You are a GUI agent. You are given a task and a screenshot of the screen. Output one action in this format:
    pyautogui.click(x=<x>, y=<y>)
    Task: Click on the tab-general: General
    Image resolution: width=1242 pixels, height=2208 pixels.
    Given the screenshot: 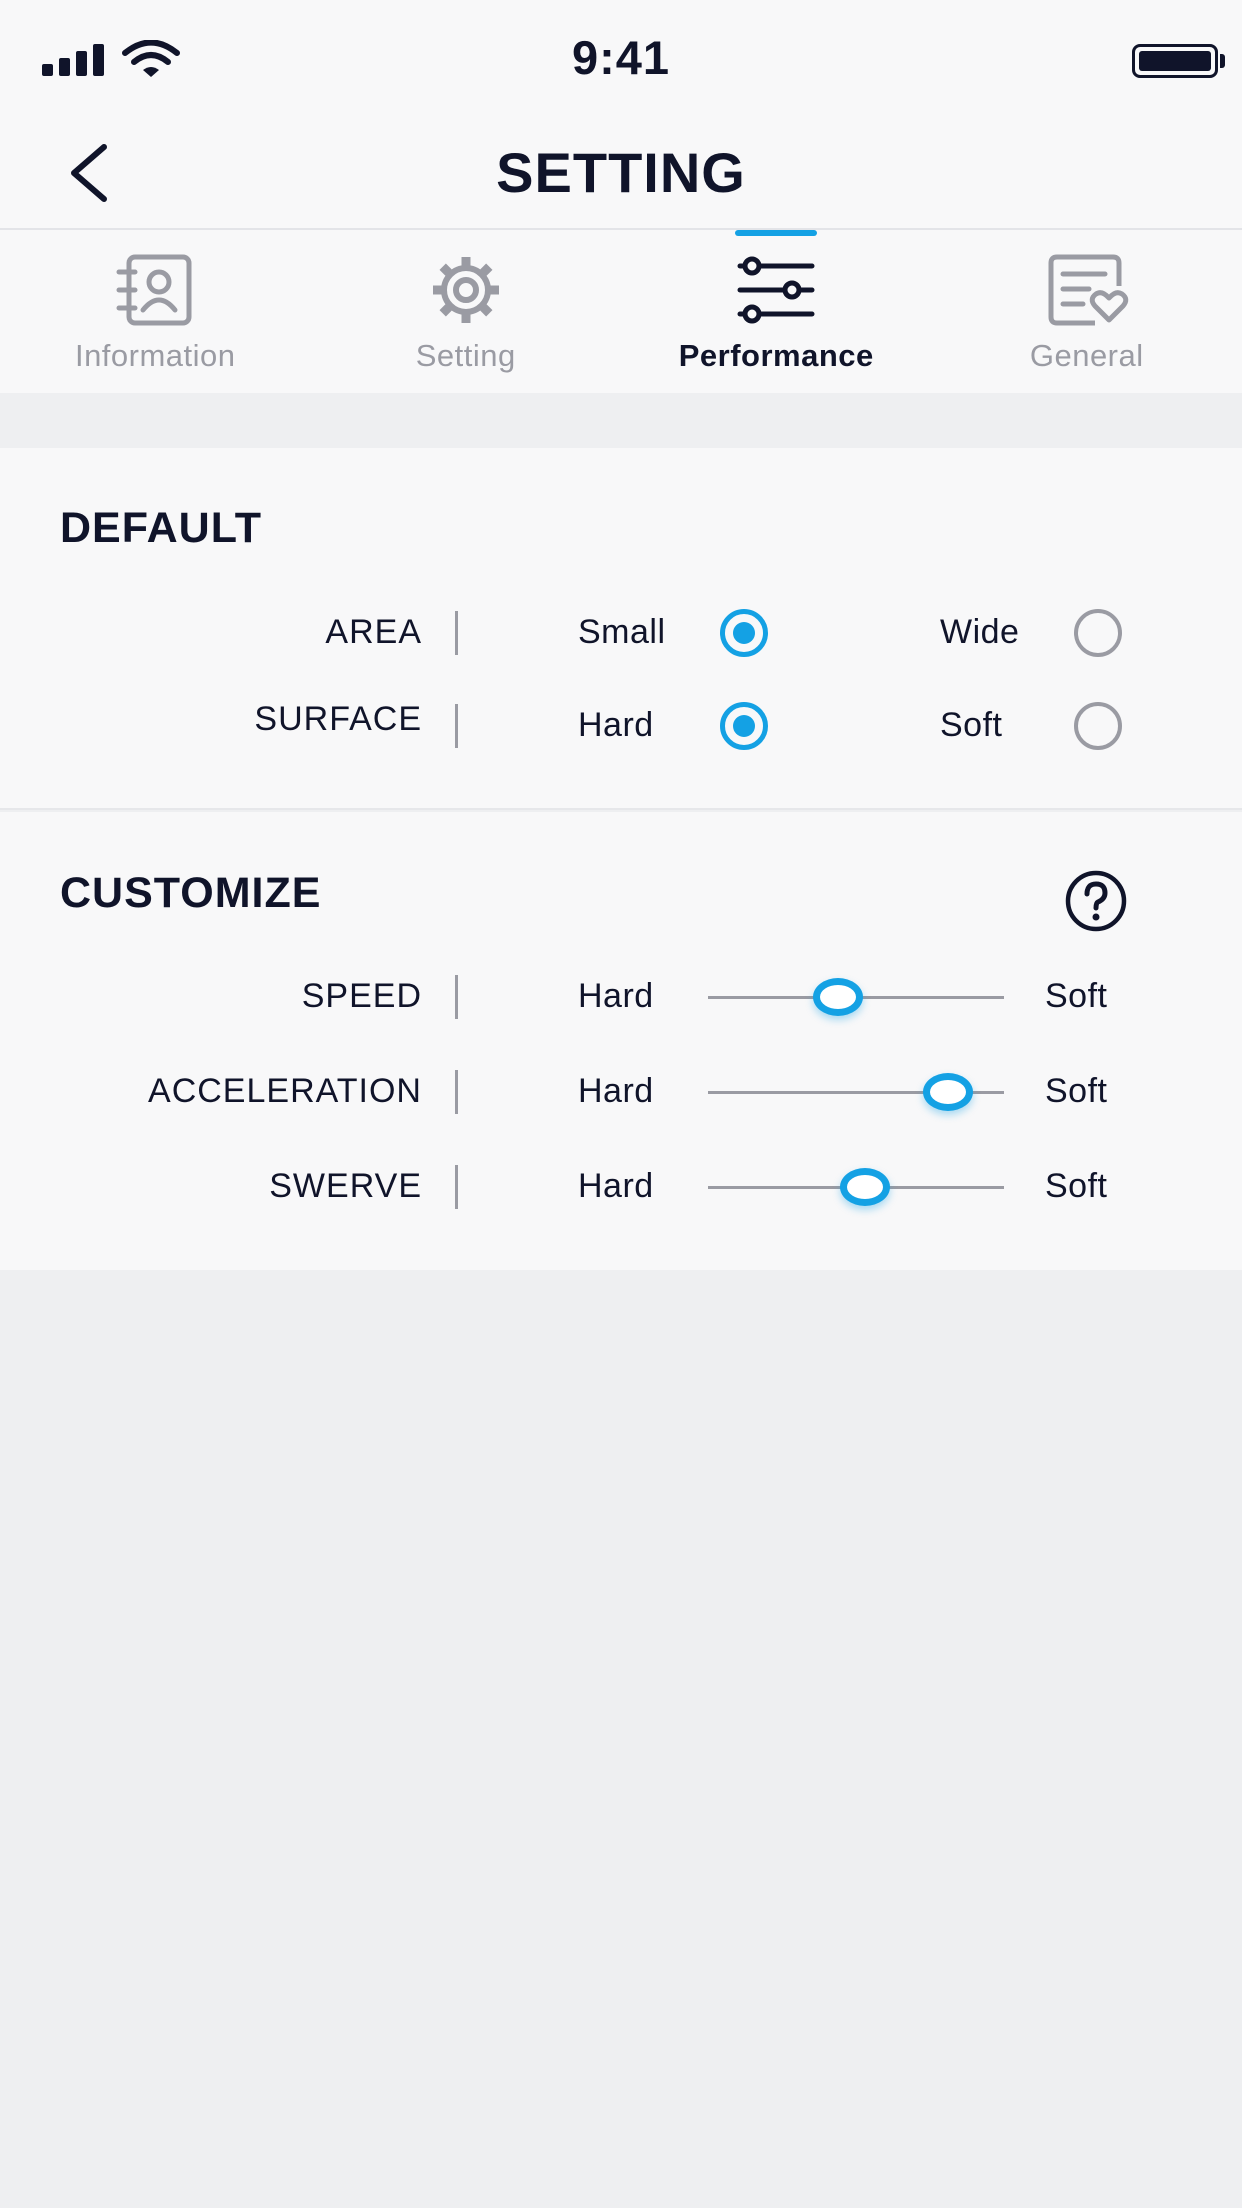 What is the action you would take?
    pyautogui.click(x=1087, y=311)
    